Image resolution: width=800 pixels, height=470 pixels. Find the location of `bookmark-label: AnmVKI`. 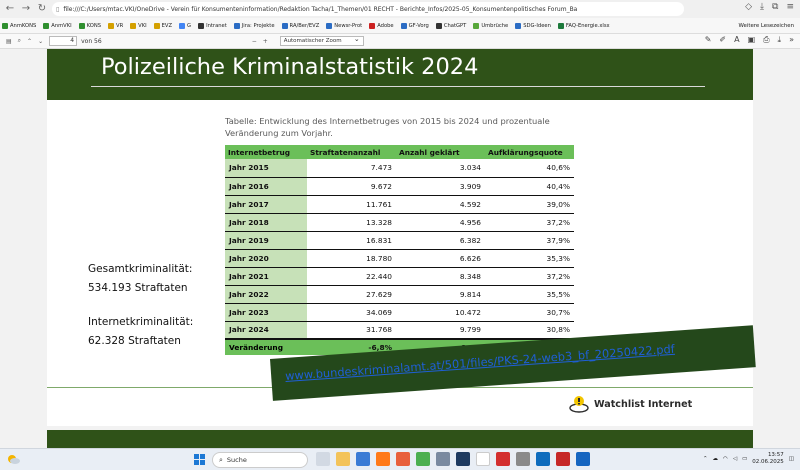

bookmark-label: AnmVKI is located at coordinates (61, 25).